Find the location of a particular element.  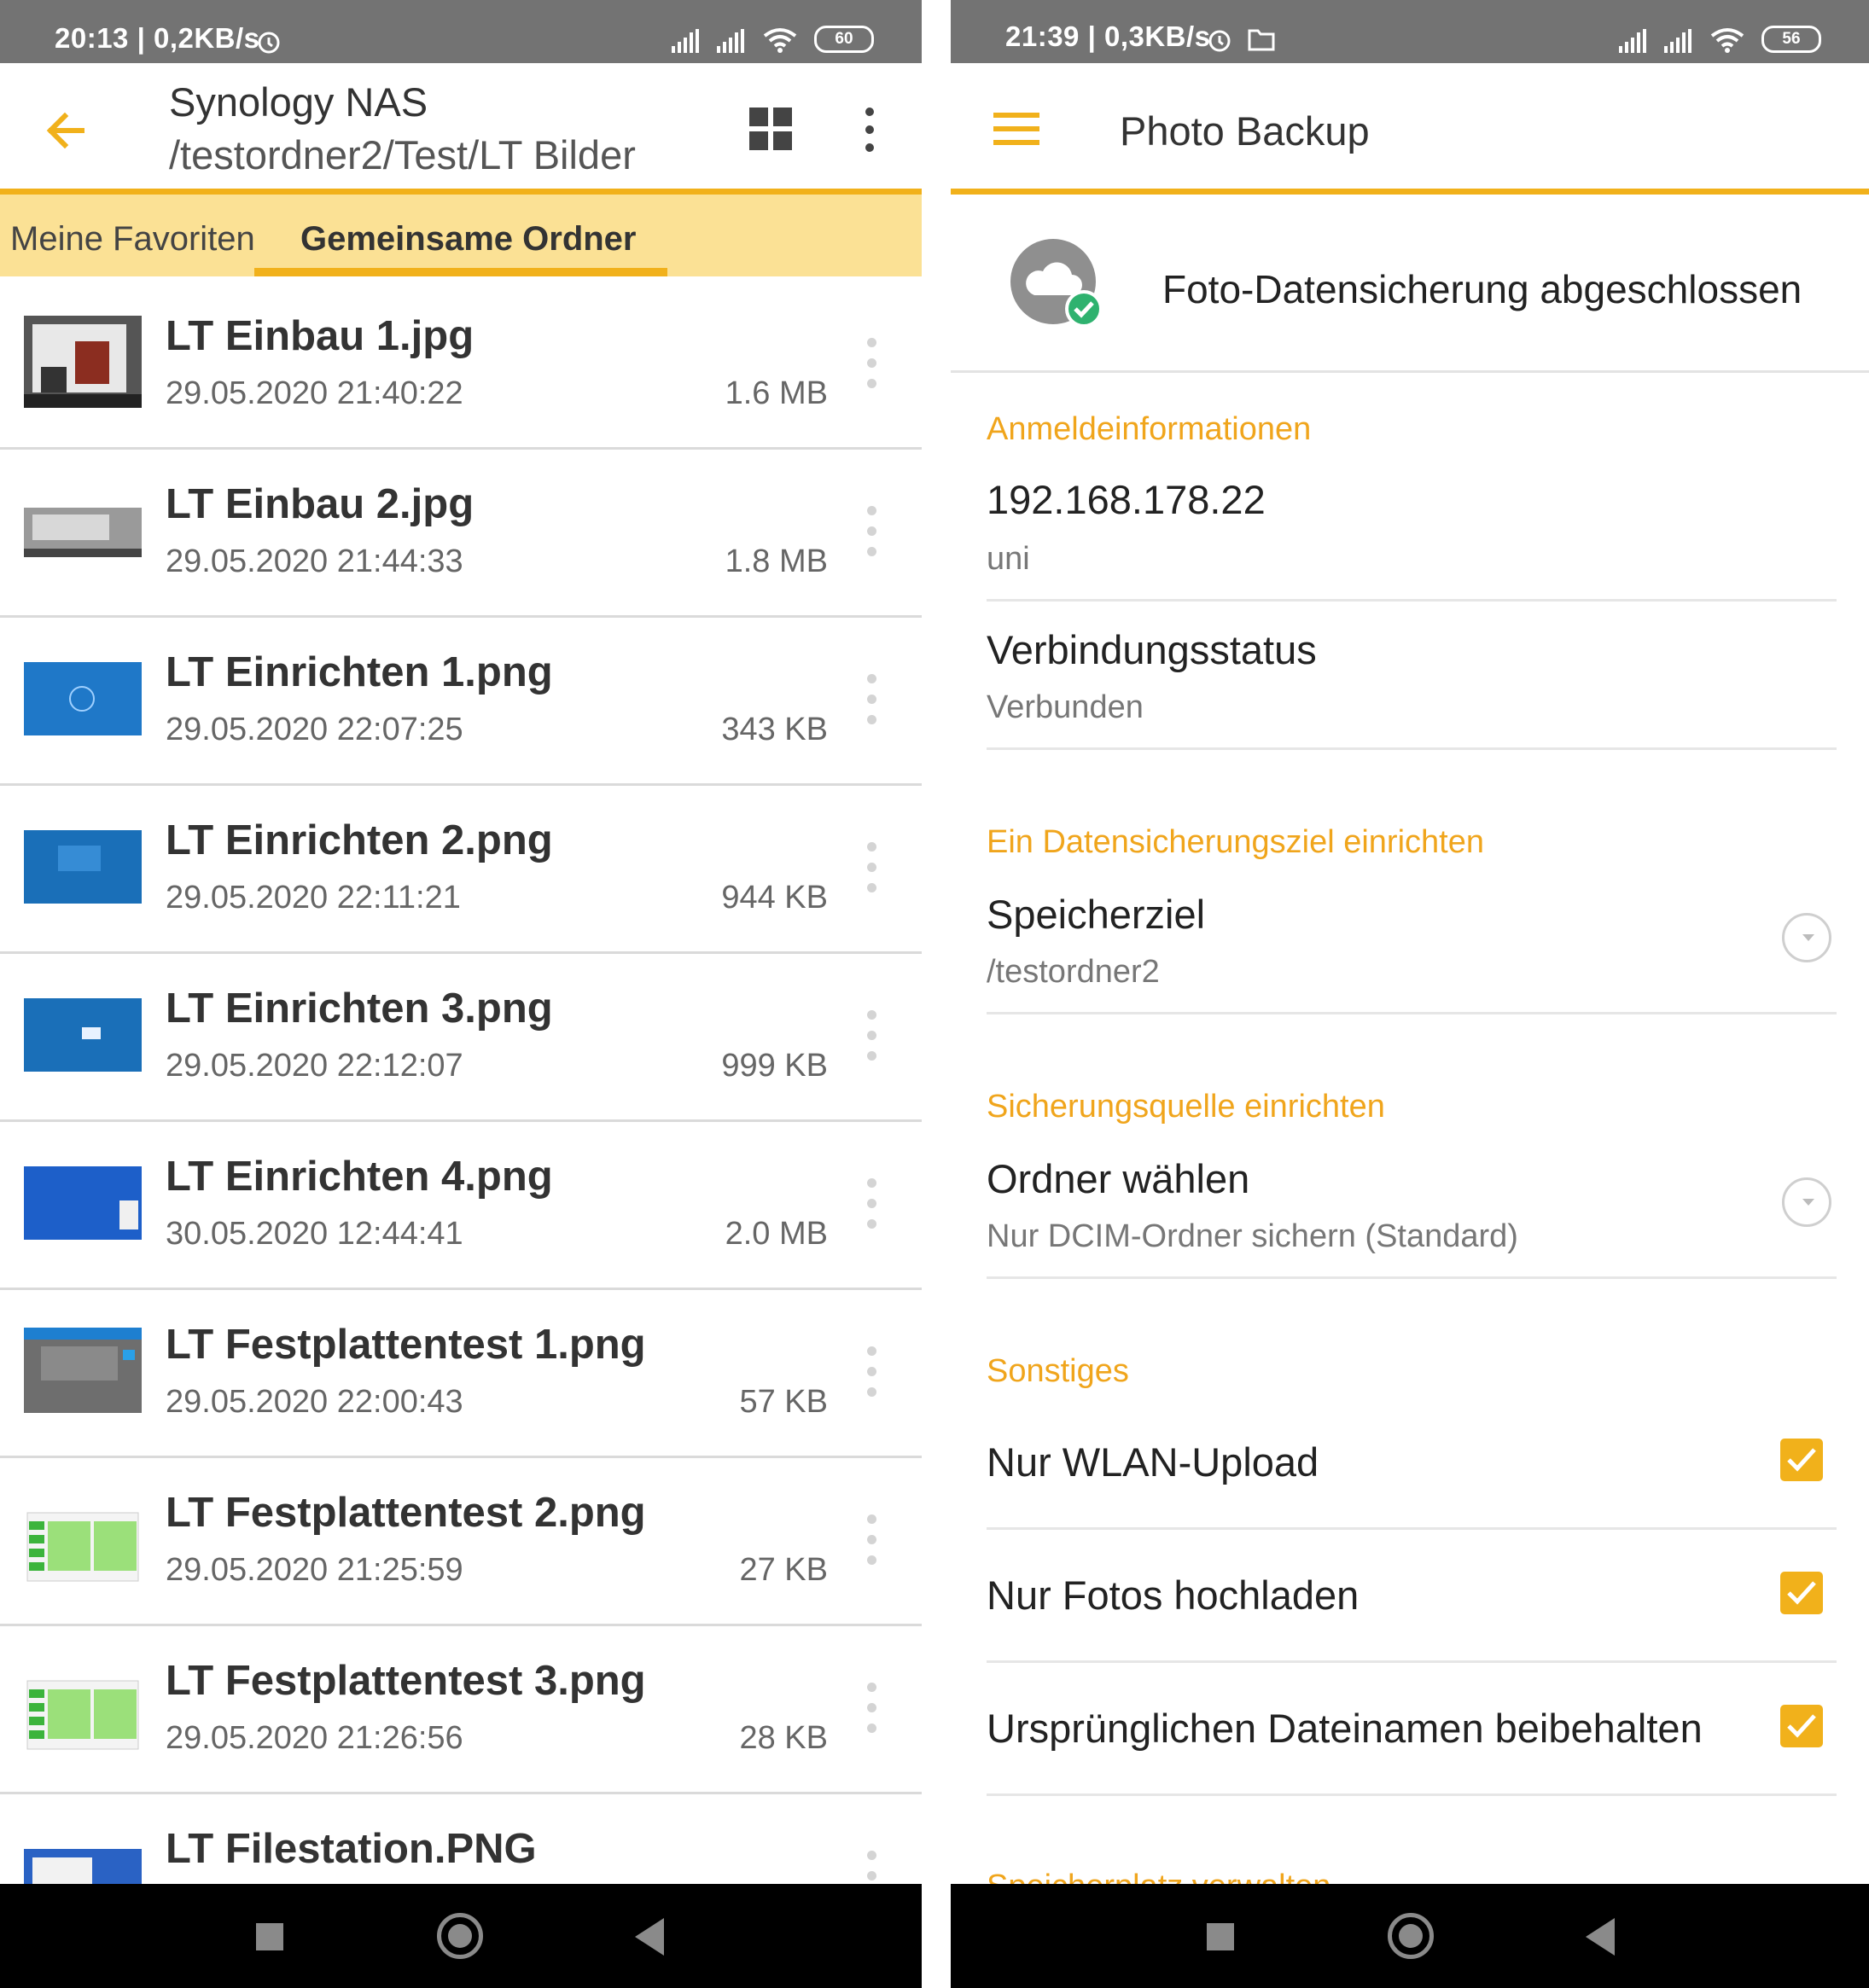

android-nav-bar is located at coordinates (461, 1936).